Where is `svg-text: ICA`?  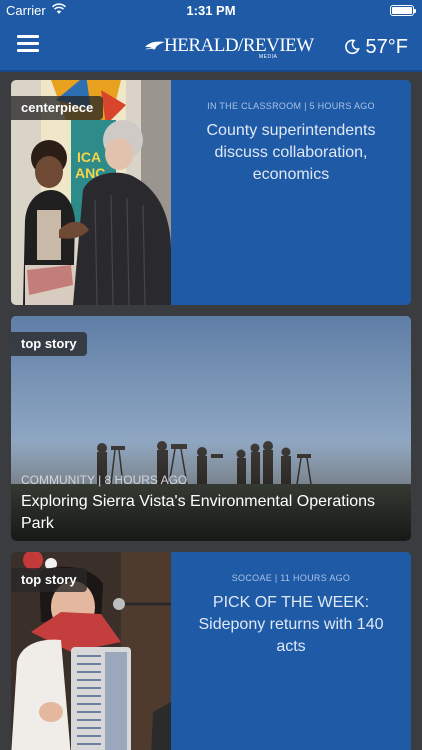
svg-text: ICA is located at coordinates (89, 157).